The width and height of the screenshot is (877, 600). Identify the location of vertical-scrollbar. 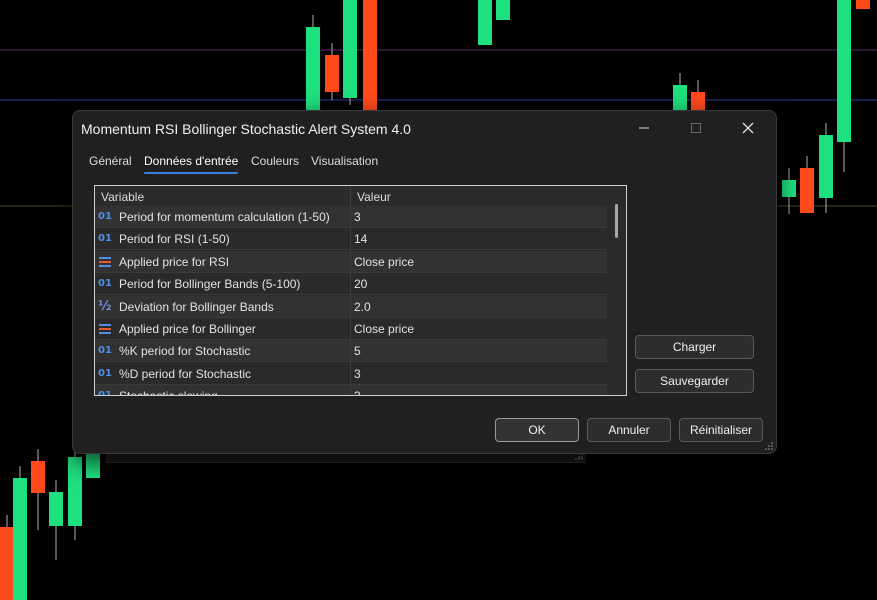
(616, 290).